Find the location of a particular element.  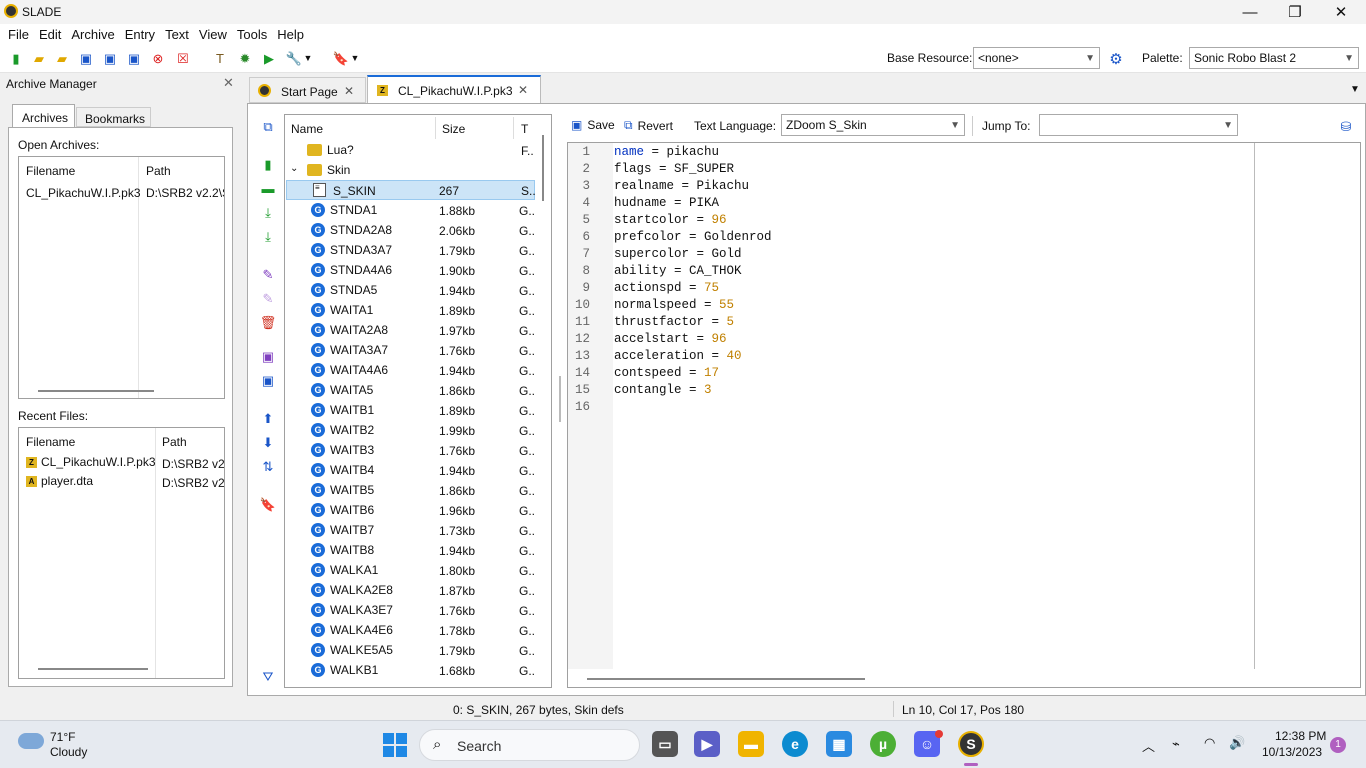

table-row-selected: ≡ S_SKIN 267 S.. is located at coordinates (411, 190).